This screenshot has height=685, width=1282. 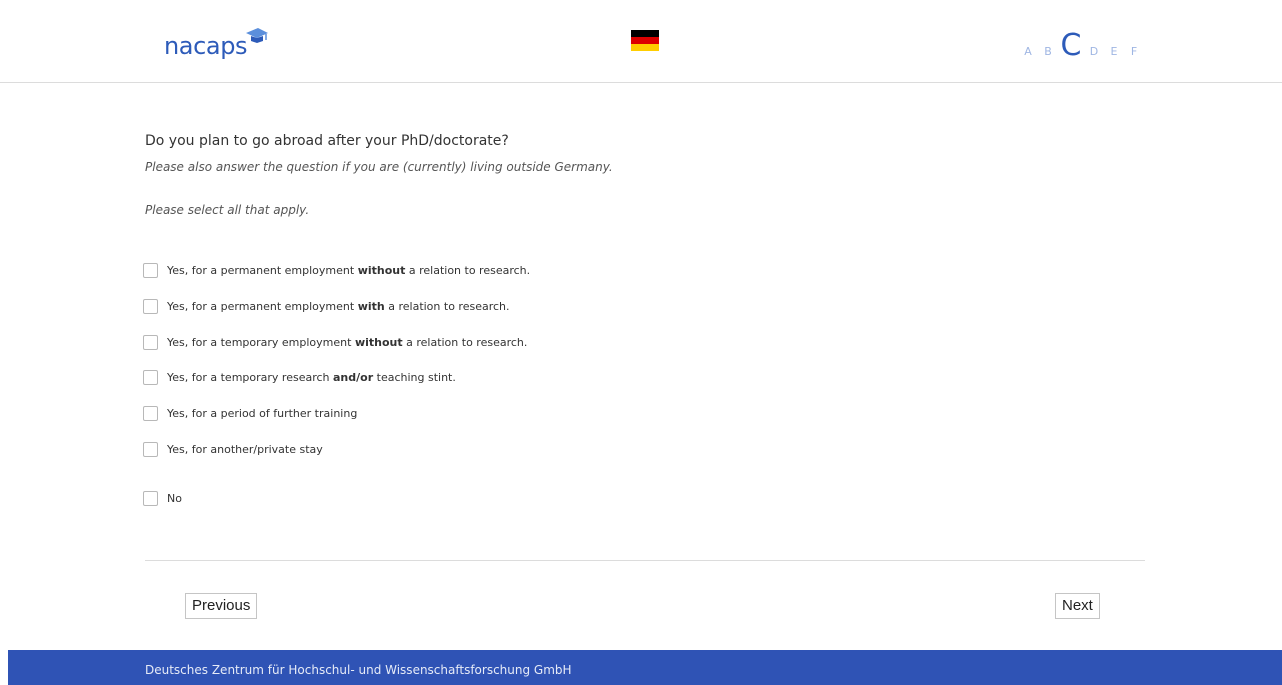 What do you see at coordinates (221, 606) in the screenshot?
I see `previous-button: Previous` at bounding box center [221, 606].